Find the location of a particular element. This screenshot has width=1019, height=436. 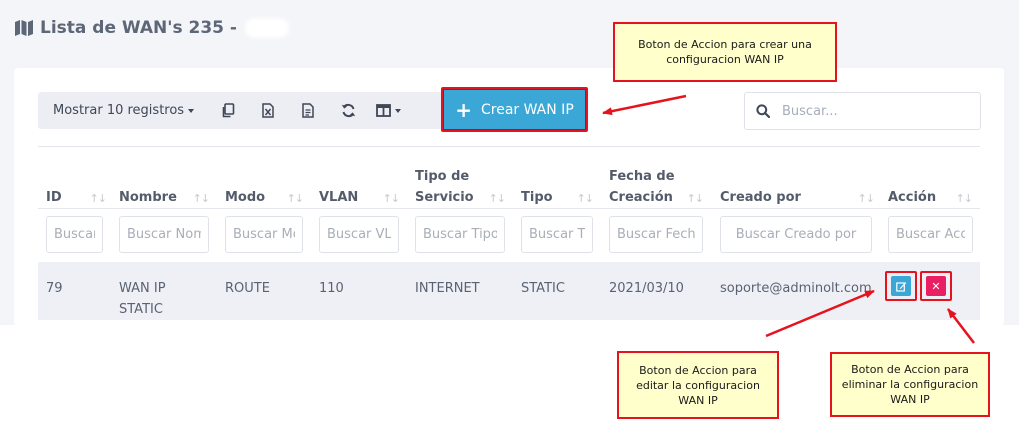

copy-button is located at coordinates (228, 110).